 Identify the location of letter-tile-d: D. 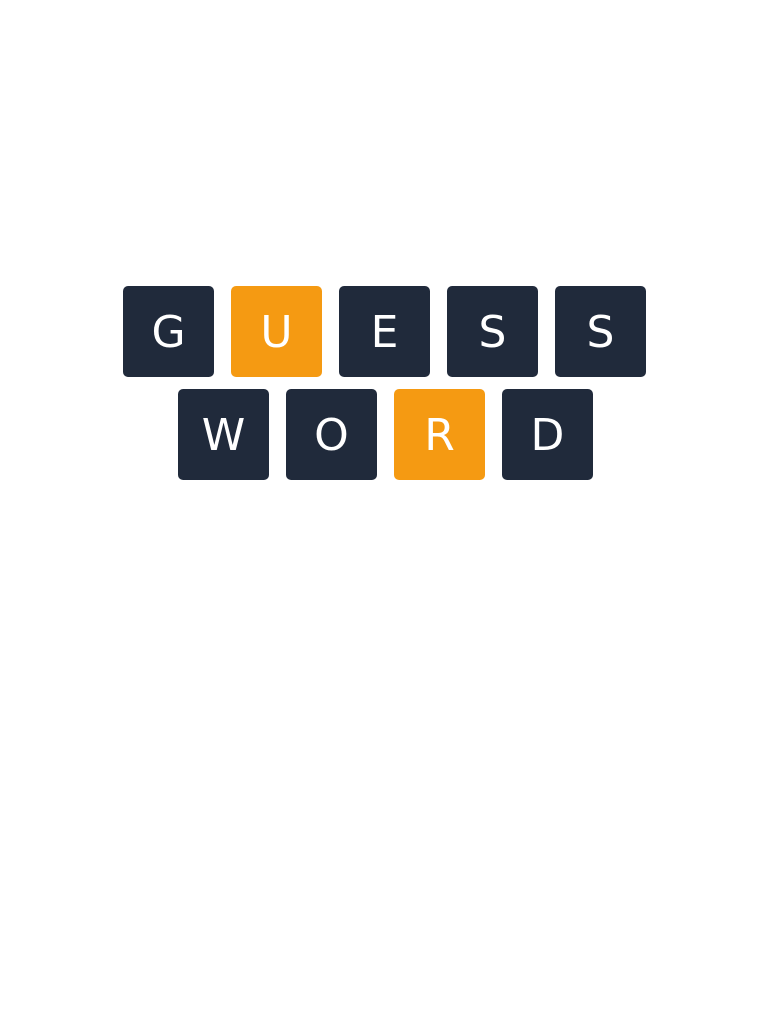
(547, 434).